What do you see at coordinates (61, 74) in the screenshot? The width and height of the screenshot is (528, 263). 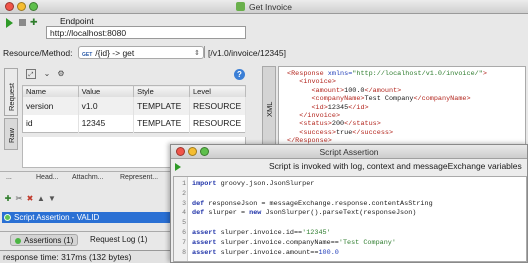 I see `gear-icon: ⚙` at bounding box center [61, 74].